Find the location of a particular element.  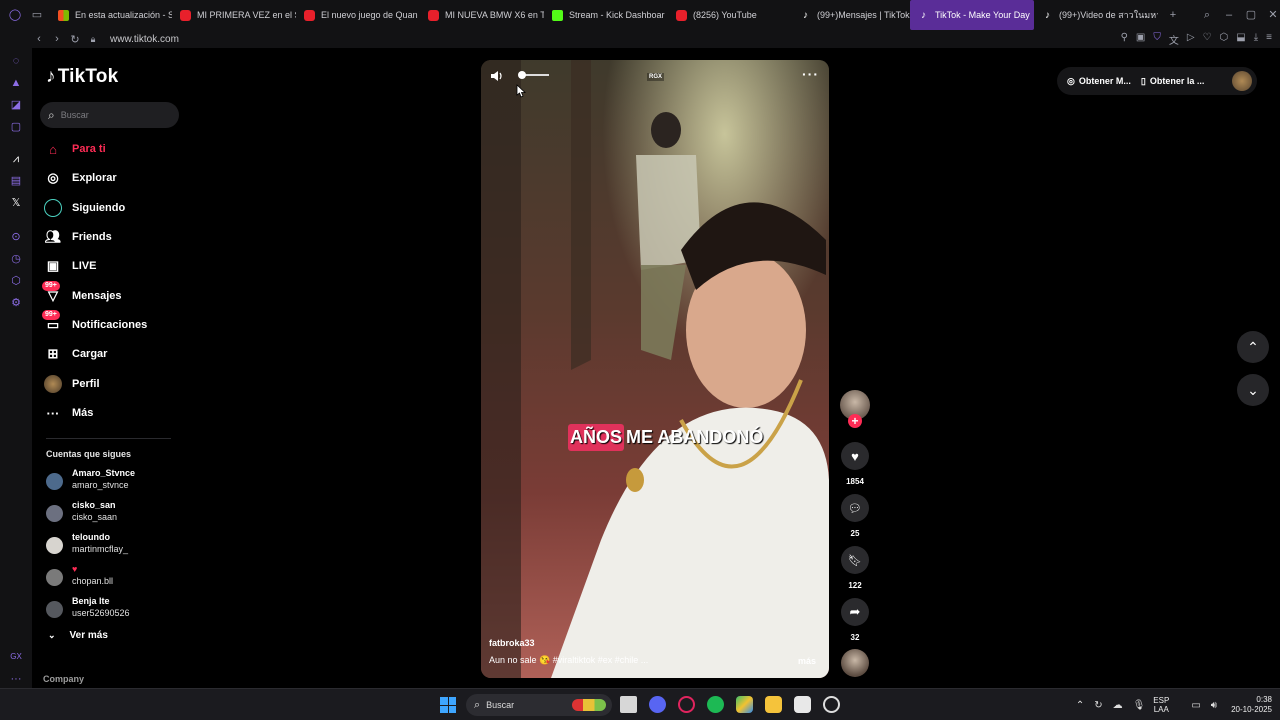

volume-icon is located at coordinates (497, 76).